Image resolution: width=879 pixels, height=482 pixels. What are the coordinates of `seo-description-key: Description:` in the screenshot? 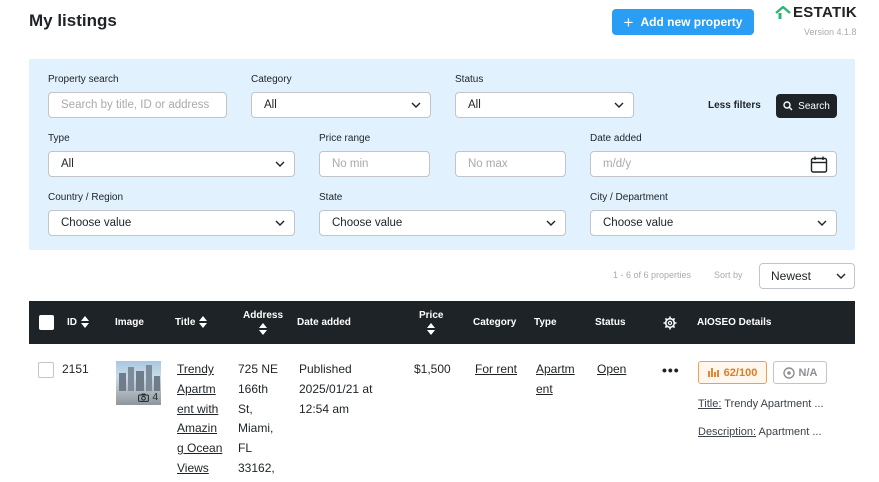 It's located at (727, 432).